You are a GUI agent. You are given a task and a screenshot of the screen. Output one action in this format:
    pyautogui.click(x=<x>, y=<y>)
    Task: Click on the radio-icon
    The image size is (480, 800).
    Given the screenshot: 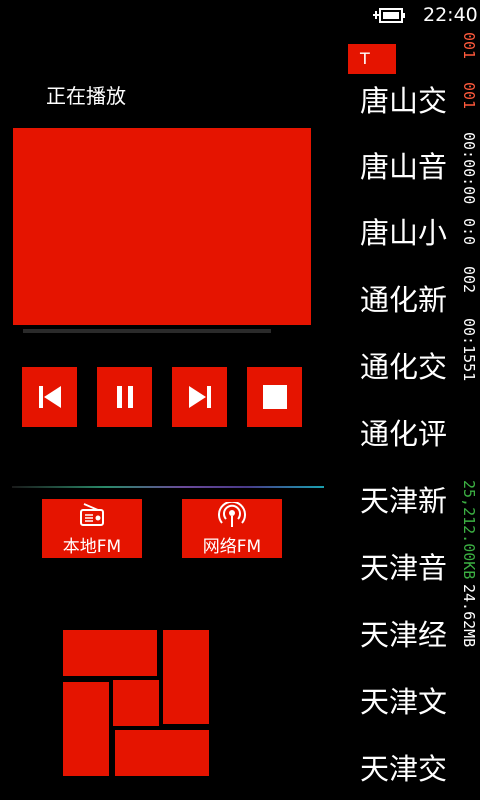 What is the action you would take?
    pyautogui.click(x=92, y=514)
    